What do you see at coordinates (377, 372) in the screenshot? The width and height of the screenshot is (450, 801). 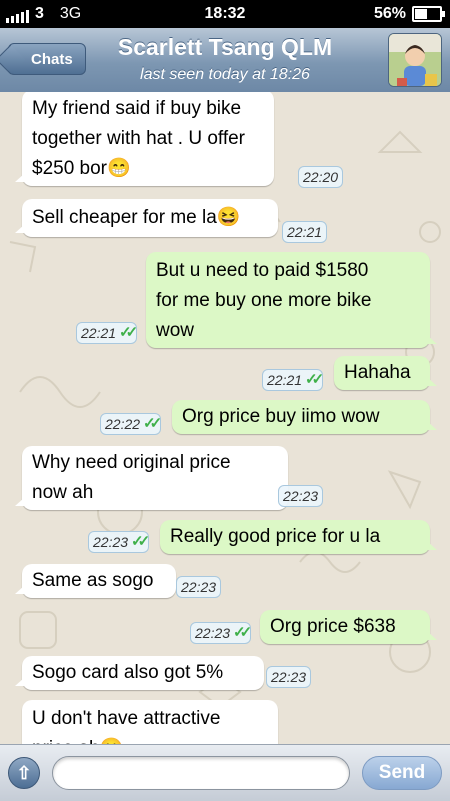 I see `message-text: Hahaha` at bounding box center [377, 372].